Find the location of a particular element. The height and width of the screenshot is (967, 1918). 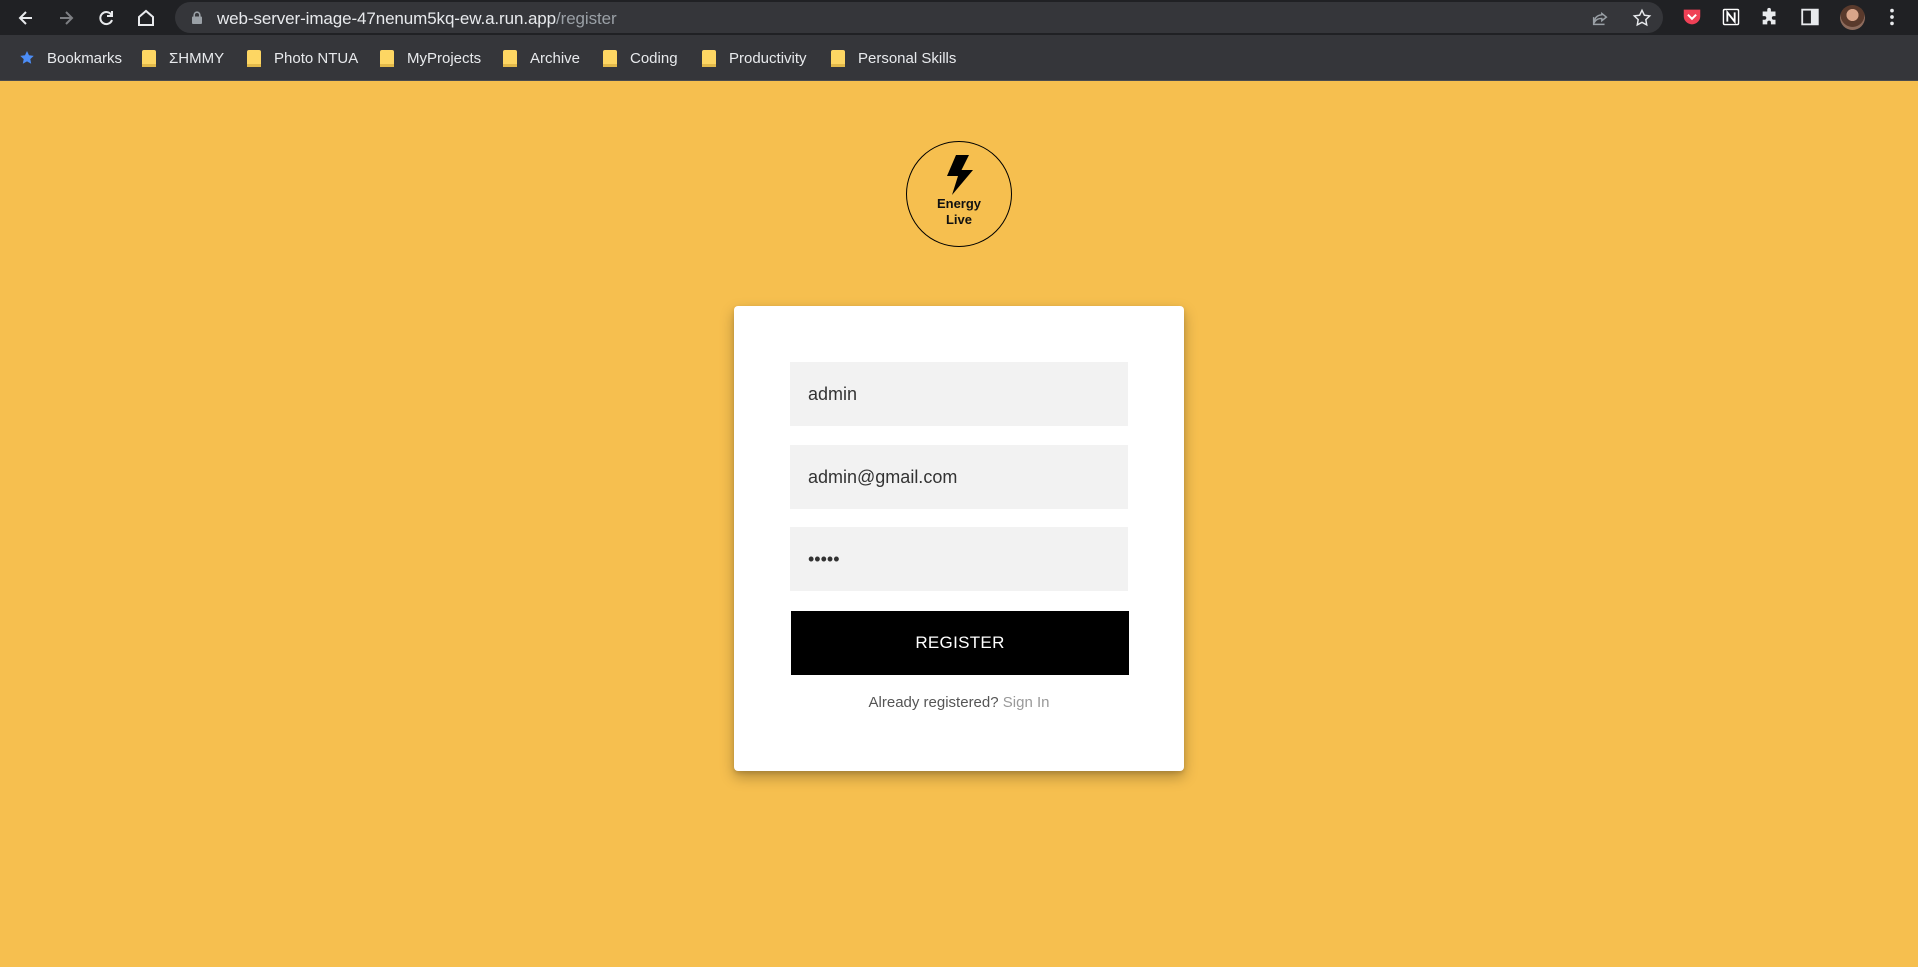

logo-text-line2: Live is located at coordinates (958, 219).